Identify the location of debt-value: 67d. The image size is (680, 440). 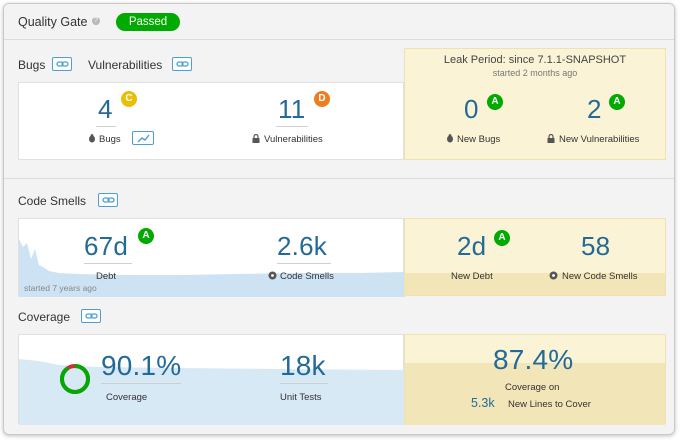
(106, 246).